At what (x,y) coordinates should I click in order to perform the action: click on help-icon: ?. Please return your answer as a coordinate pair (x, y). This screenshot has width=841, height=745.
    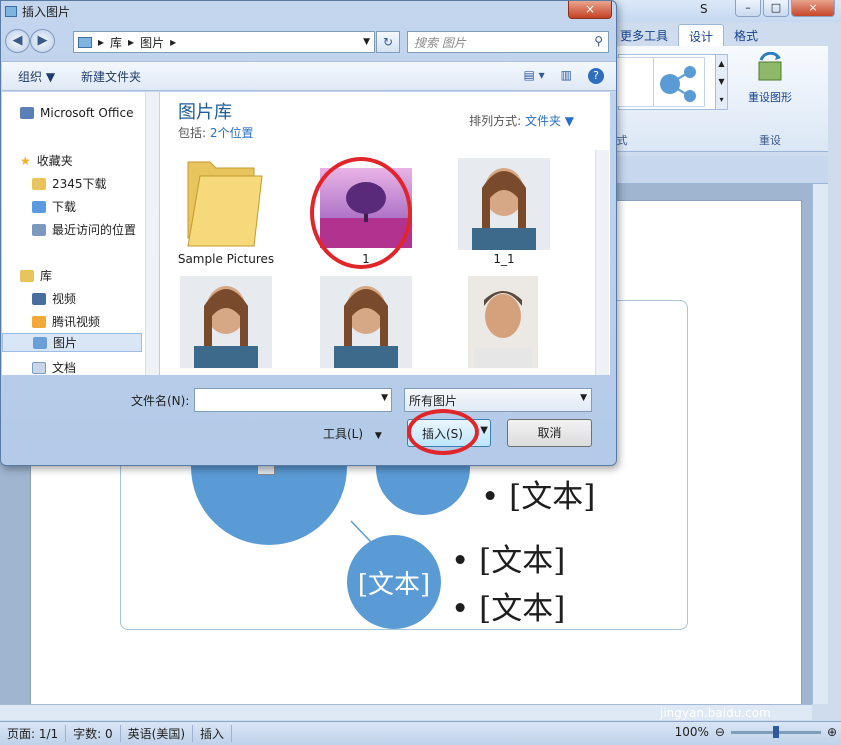
    Looking at the image, I should click on (596, 76).